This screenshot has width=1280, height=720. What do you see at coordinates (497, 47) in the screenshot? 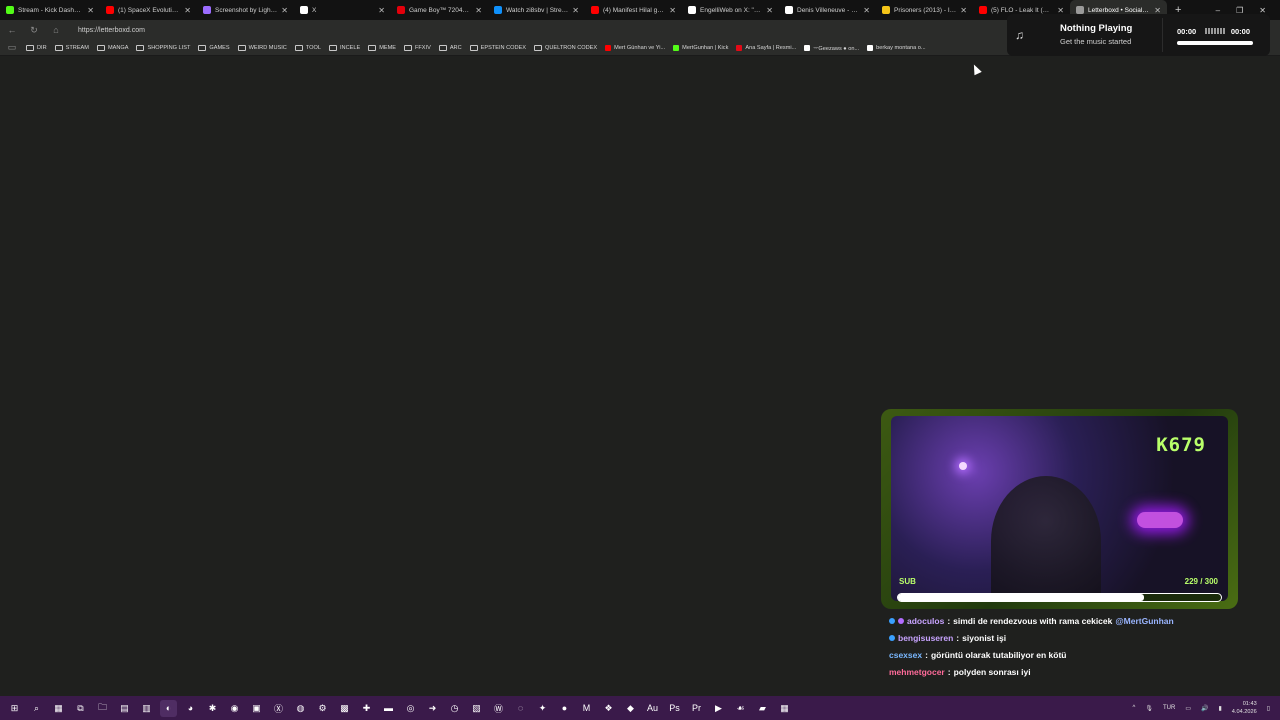
I see `bookmark-folder: EPSTEIN CODEX` at bounding box center [497, 47].